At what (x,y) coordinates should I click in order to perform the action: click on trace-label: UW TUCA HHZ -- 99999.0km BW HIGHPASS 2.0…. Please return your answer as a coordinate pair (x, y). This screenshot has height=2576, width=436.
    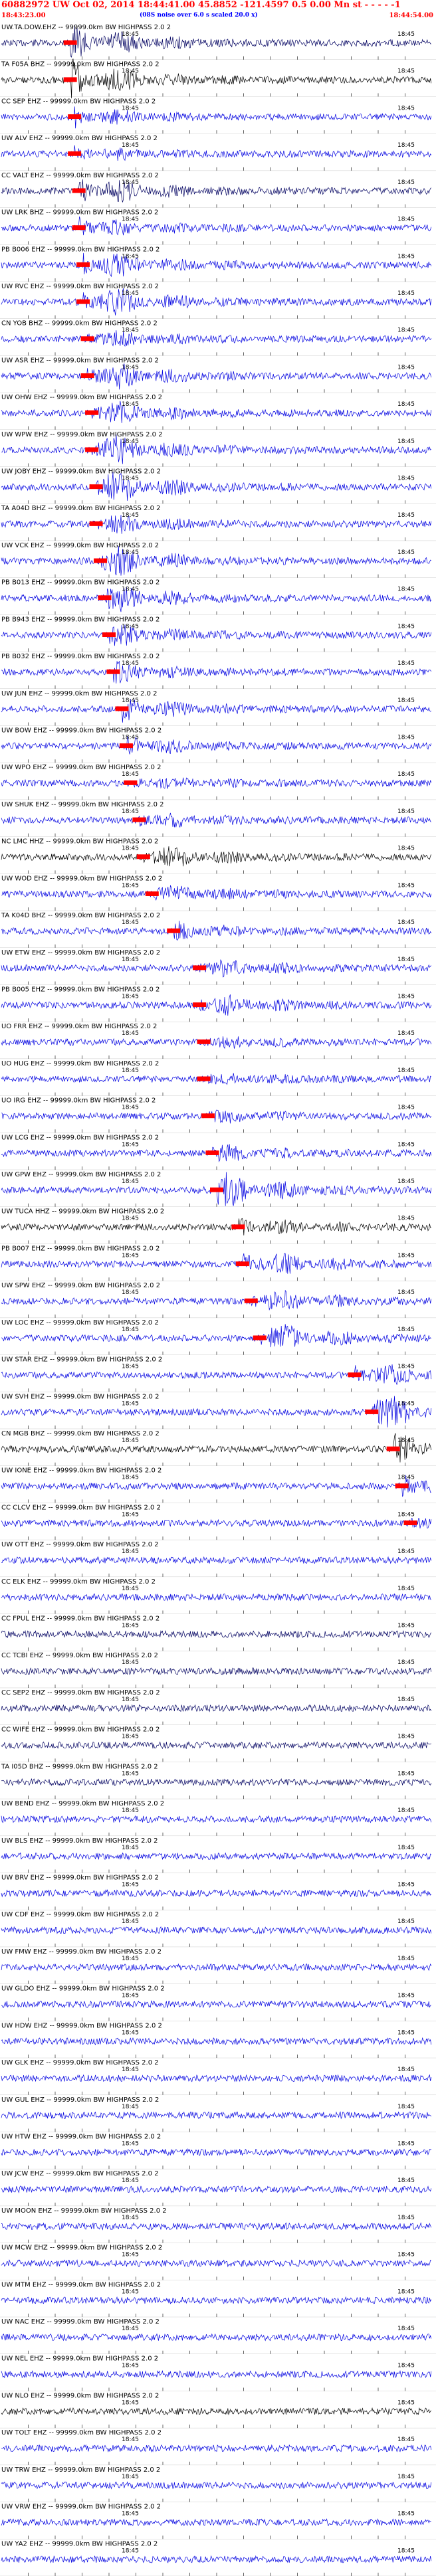
    Looking at the image, I should click on (83, 1212).